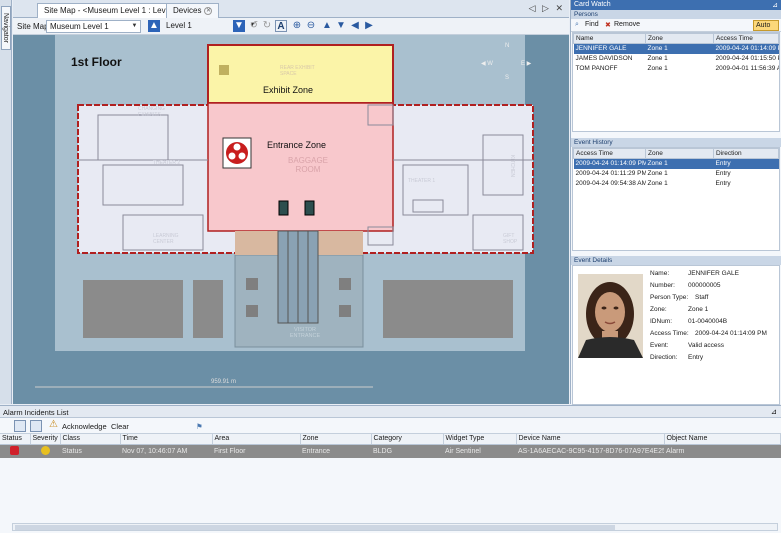 The height and width of the screenshot is (533, 781). Describe the element at coordinates (676, 184) in the screenshot. I see `event-row: 2009-04-24 09:54:38 AM Zone 1 Entry` at that location.